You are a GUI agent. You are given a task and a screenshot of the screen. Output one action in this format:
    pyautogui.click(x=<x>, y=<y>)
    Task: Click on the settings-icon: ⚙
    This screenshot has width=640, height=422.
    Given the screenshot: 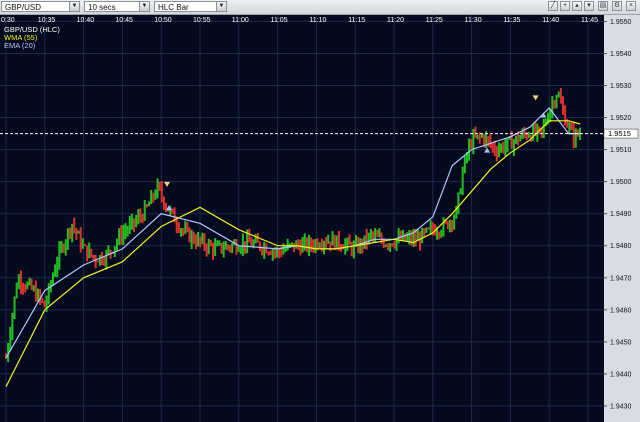 What is the action you would take?
    pyautogui.click(x=617, y=6)
    